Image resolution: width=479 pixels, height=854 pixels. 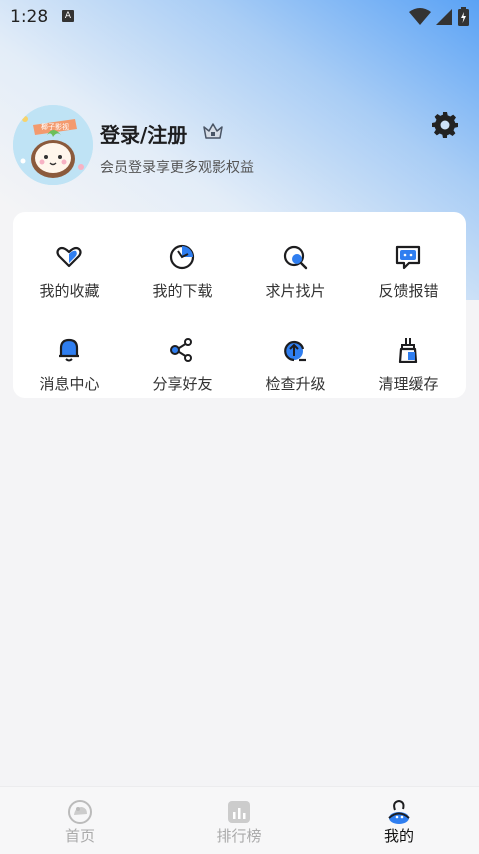 I want to click on menu-item-share: 分享好友, so click(x=182, y=357).